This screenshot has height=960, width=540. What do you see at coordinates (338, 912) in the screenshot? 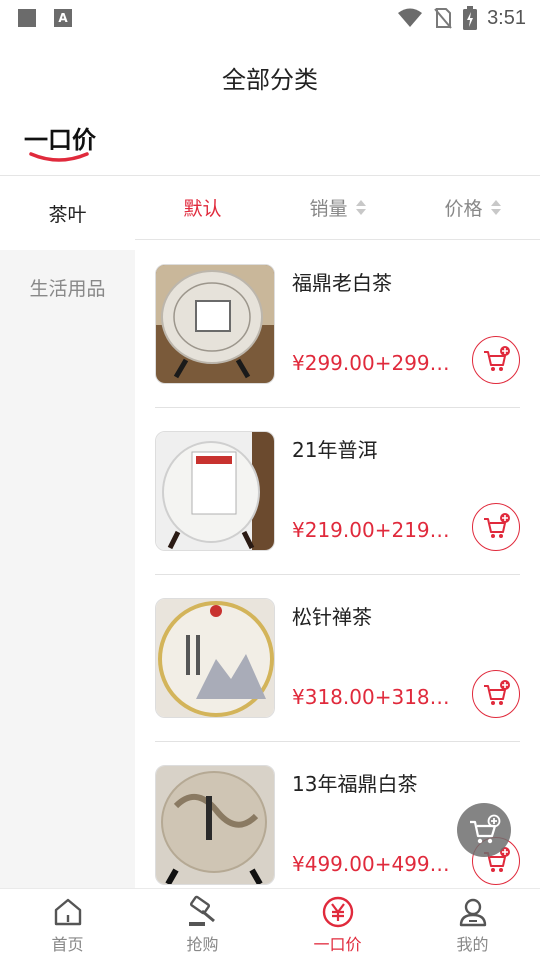
I see `yen-icon` at bounding box center [338, 912].